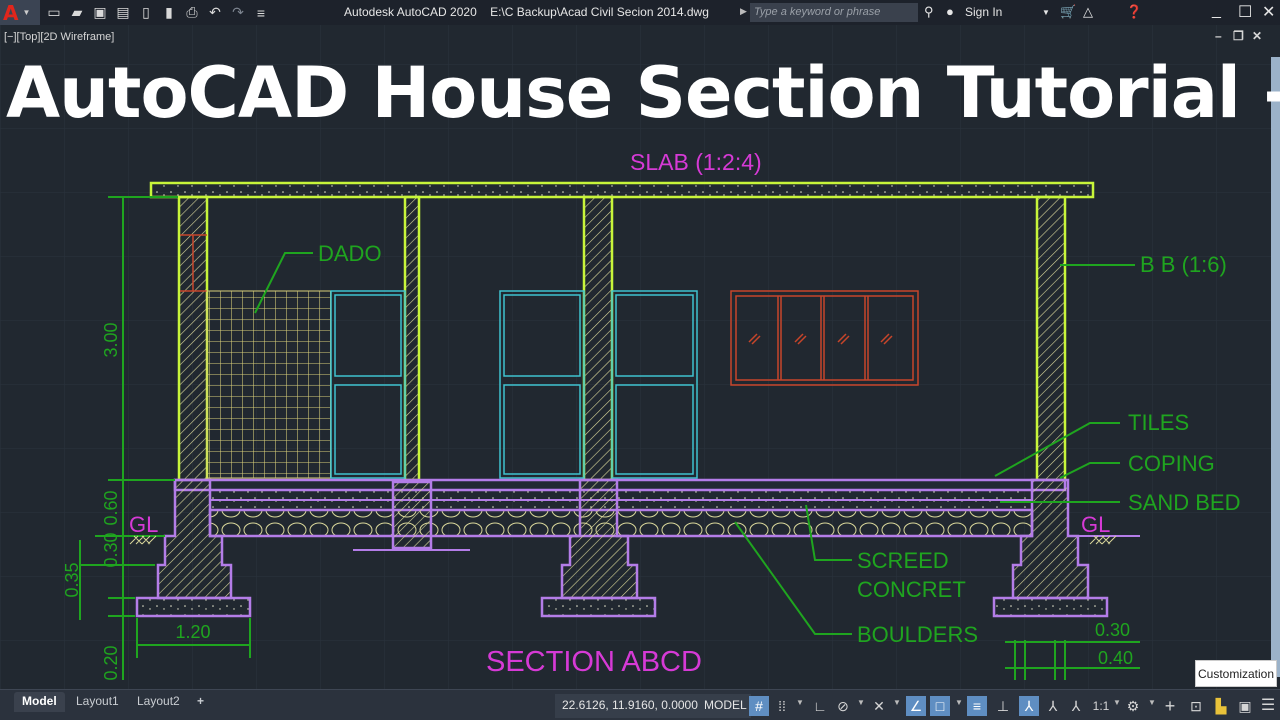 This screenshot has width=1280, height=720. Describe the element at coordinates (983, 12) in the screenshot. I see `sign-in-button: Sign In` at that location.